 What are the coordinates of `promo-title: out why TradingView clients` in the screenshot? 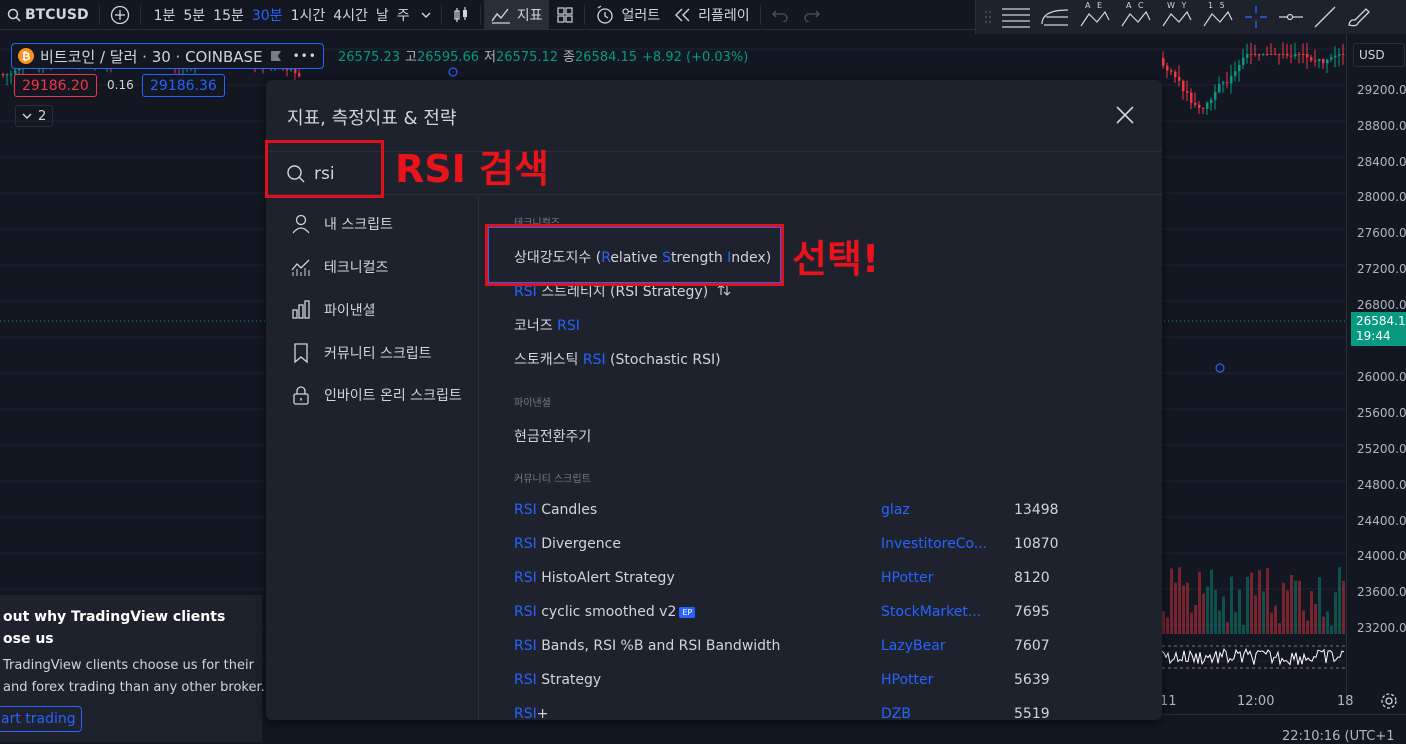 It's located at (114, 617).